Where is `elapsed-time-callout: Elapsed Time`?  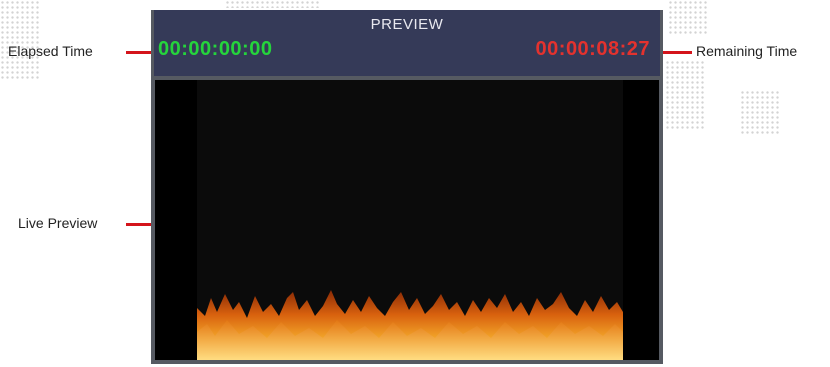
elapsed-time-callout: Elapsed Time is located at coordinates (50, 51).